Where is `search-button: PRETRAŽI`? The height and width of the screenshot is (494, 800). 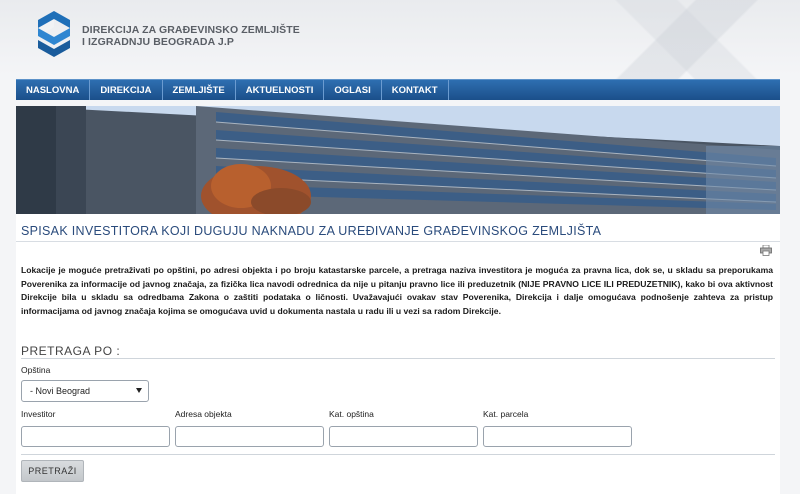 search-button: PRETRAŽI is located at coordinates (52, 471).